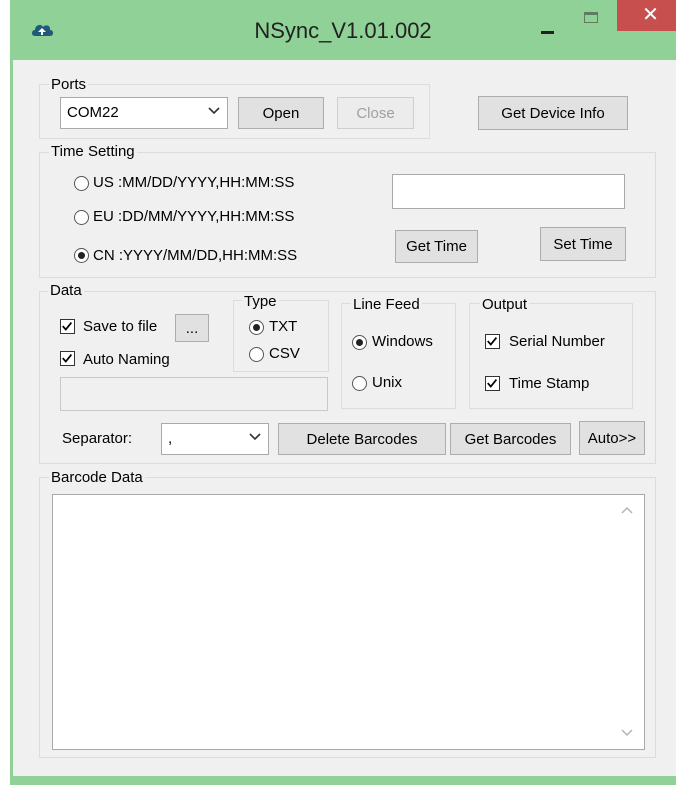 The image size is (676, 785). I want to click on radio-csv, so click(256, 354).